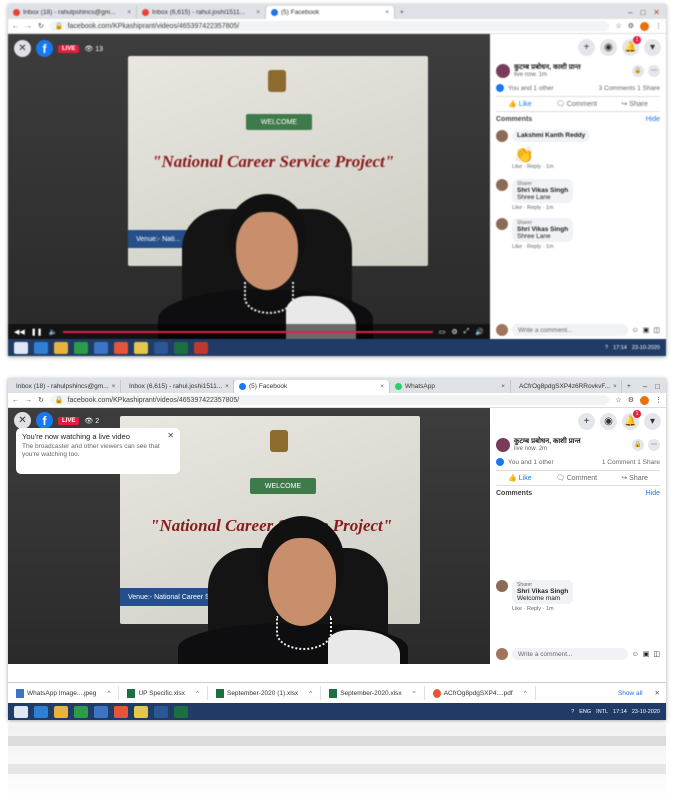  Describe the element at coordinates (608, 47) in the screenshot. I see `messenger-icon: ◉` at that location.